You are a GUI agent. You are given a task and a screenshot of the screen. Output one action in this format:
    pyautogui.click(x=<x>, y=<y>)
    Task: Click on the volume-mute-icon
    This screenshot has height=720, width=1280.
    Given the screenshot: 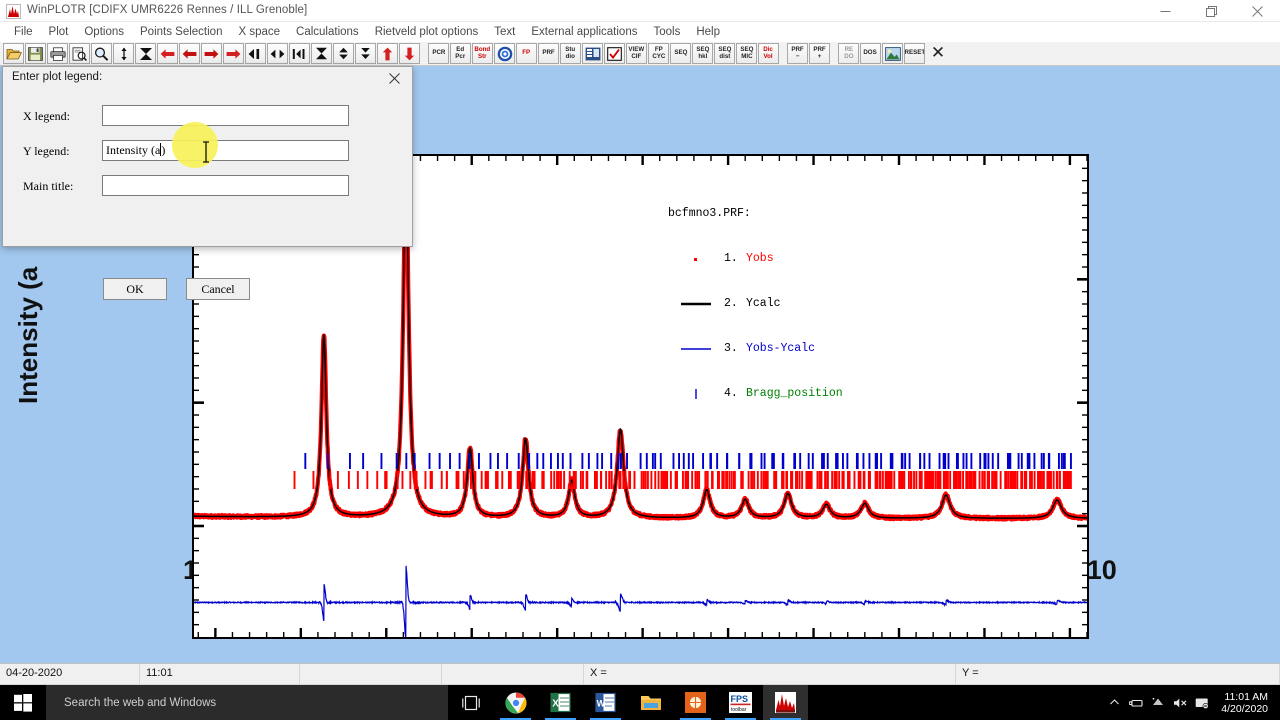 What is the action you would take?
    pyautogui.click(x=1180, y=702)
    